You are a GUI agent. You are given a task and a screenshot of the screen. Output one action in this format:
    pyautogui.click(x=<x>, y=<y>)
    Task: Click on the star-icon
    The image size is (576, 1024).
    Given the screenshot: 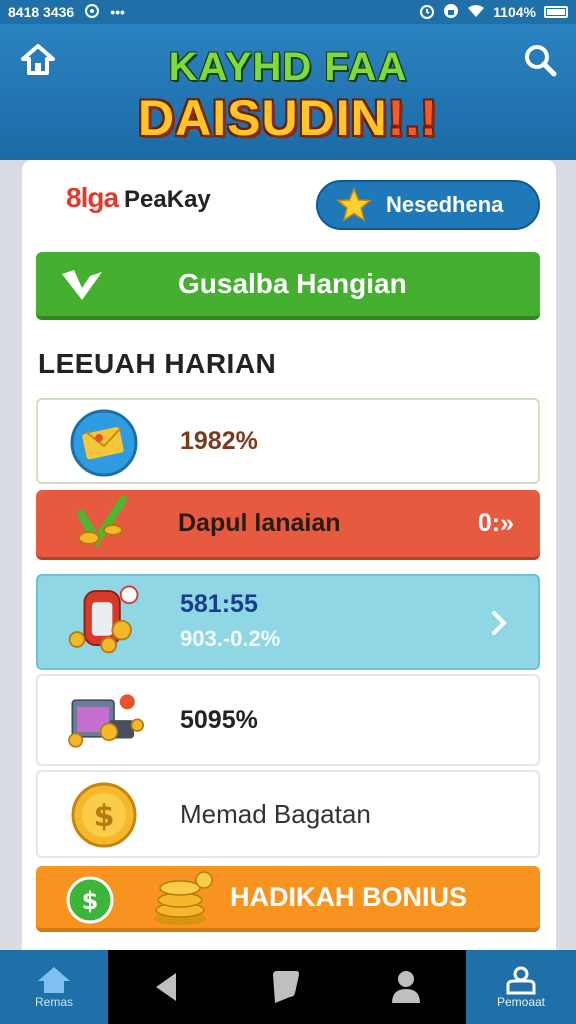 What is the action you would take?
    pyautogui.click(x=354, y=204)
    